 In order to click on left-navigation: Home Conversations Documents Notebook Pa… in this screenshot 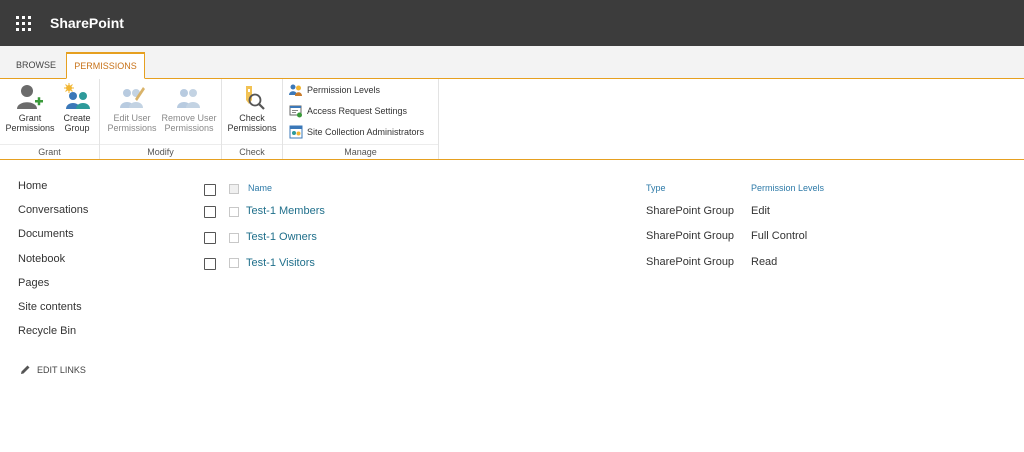, I will do `click(53, 264)`.